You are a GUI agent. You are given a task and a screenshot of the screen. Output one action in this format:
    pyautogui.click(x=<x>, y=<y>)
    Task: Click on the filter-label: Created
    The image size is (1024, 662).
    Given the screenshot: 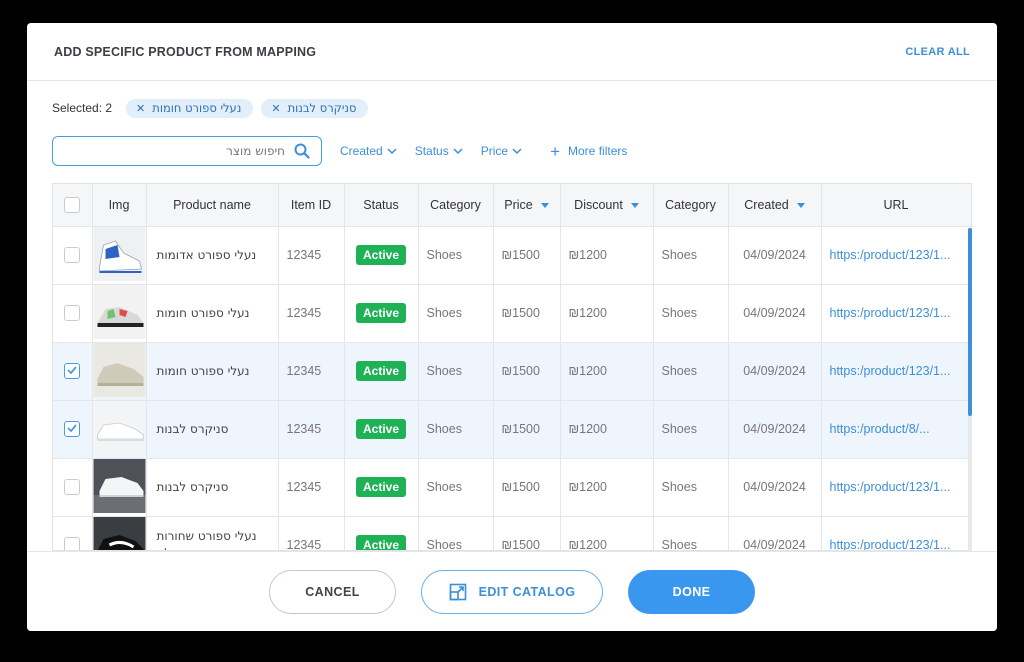 What is the action you would take?
    pyautogui.click(x=361, y=151)
    